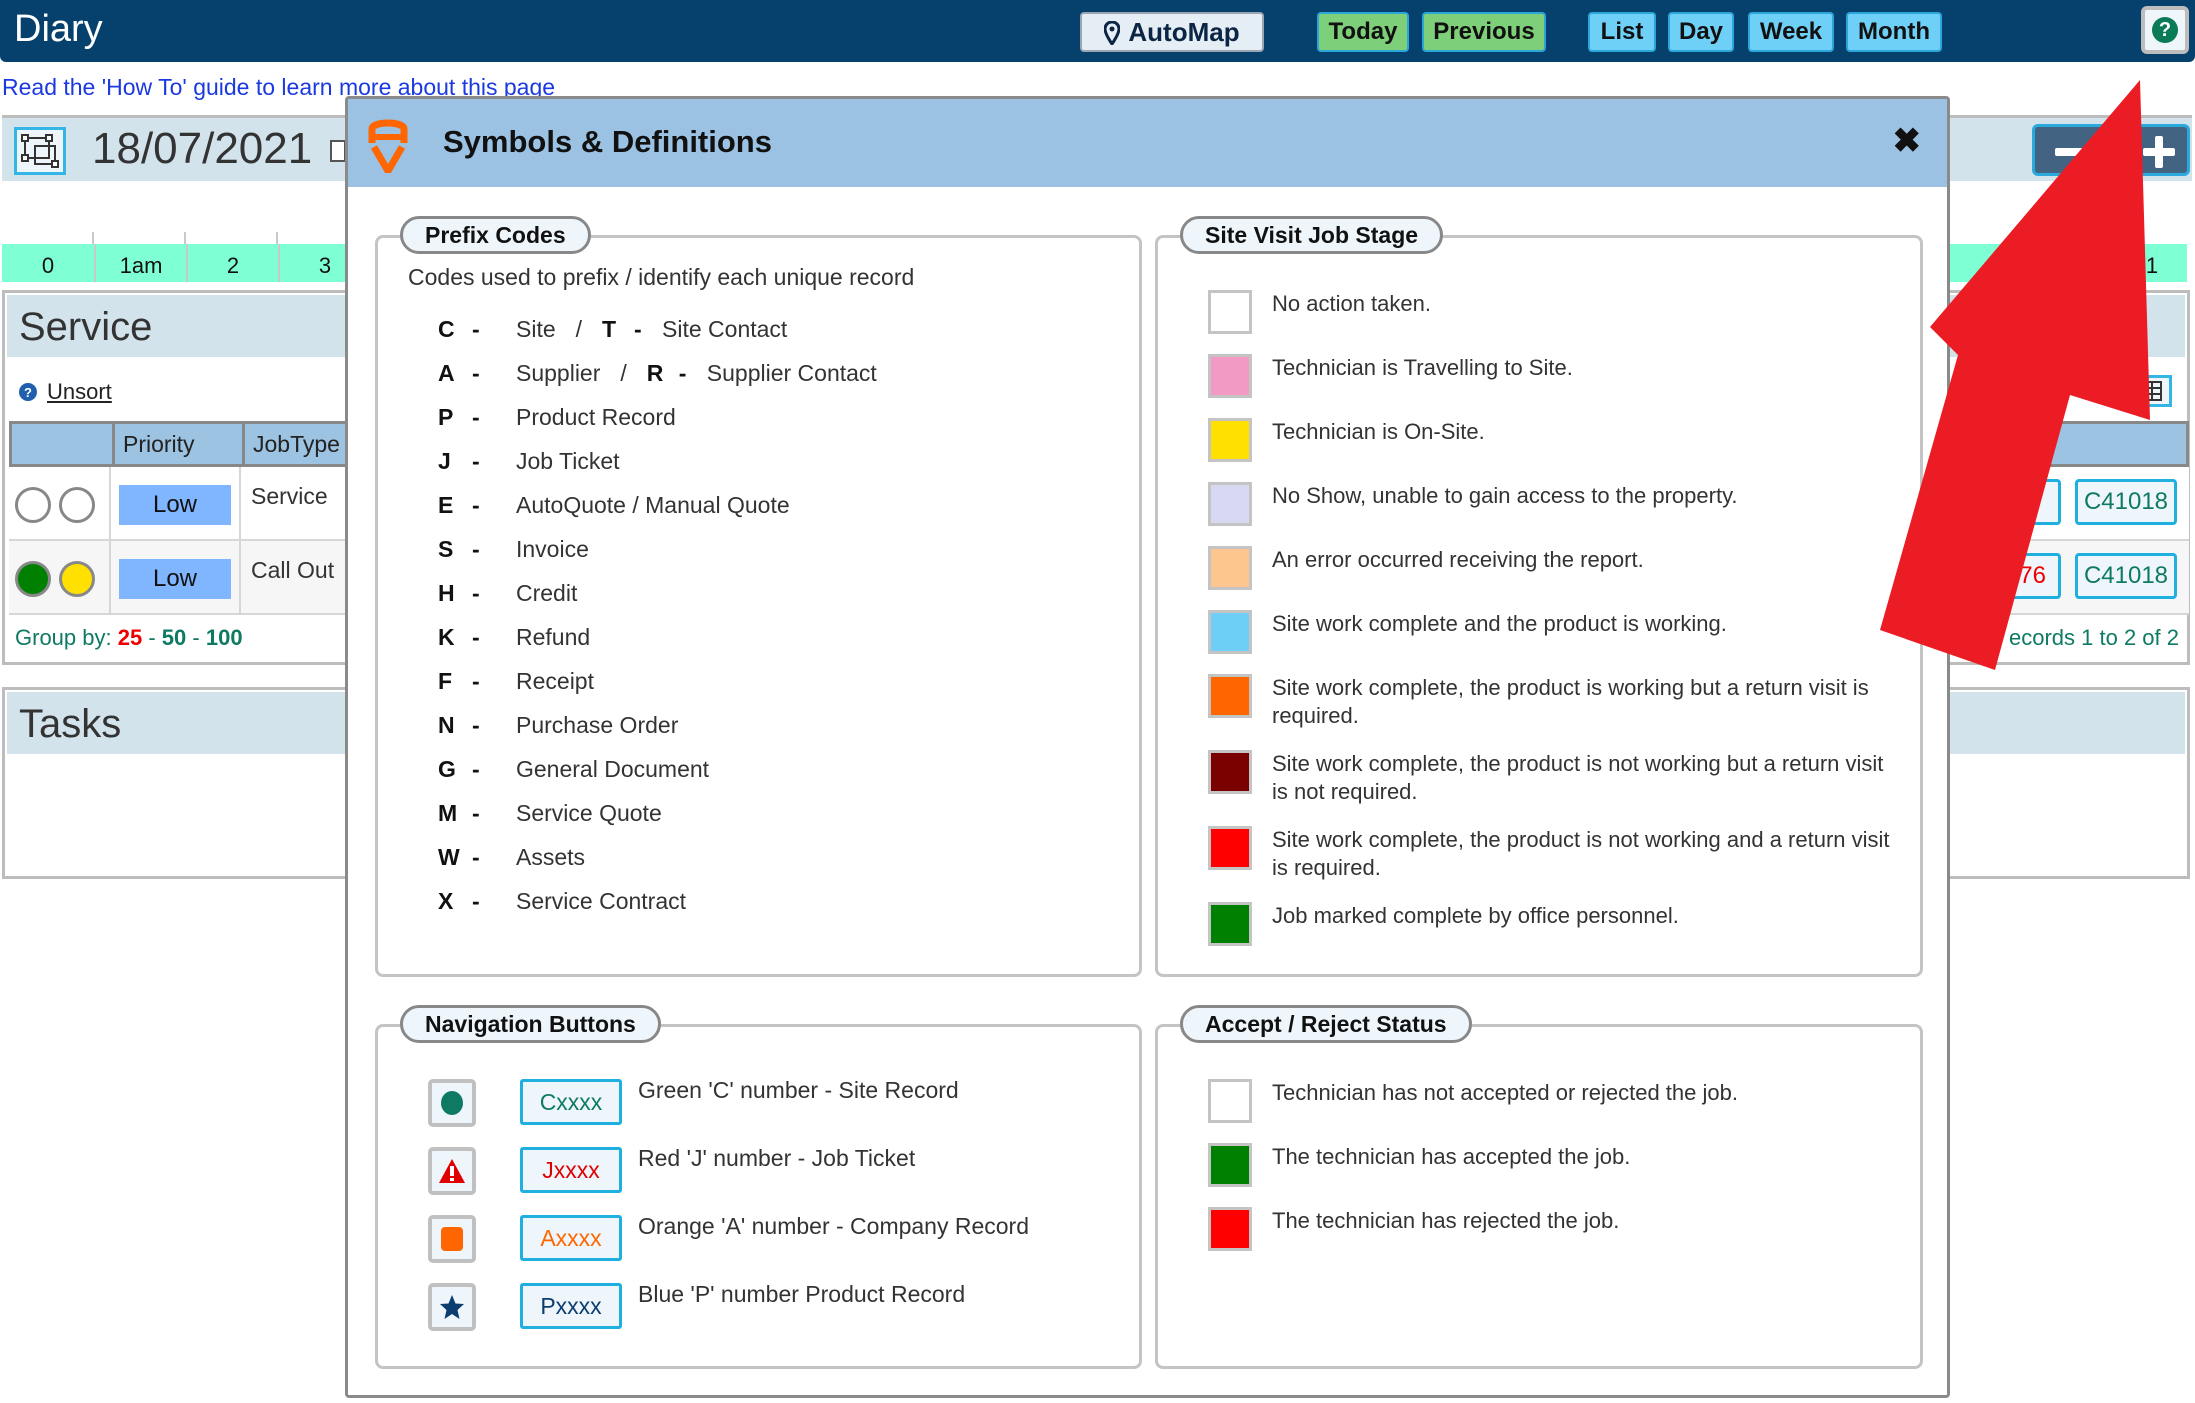 The image size is (2195, 1403). What do you see at coordinates (2165, 30) in the screenshot?
I see `help-button: ?` at bounding box center [2165, 30].